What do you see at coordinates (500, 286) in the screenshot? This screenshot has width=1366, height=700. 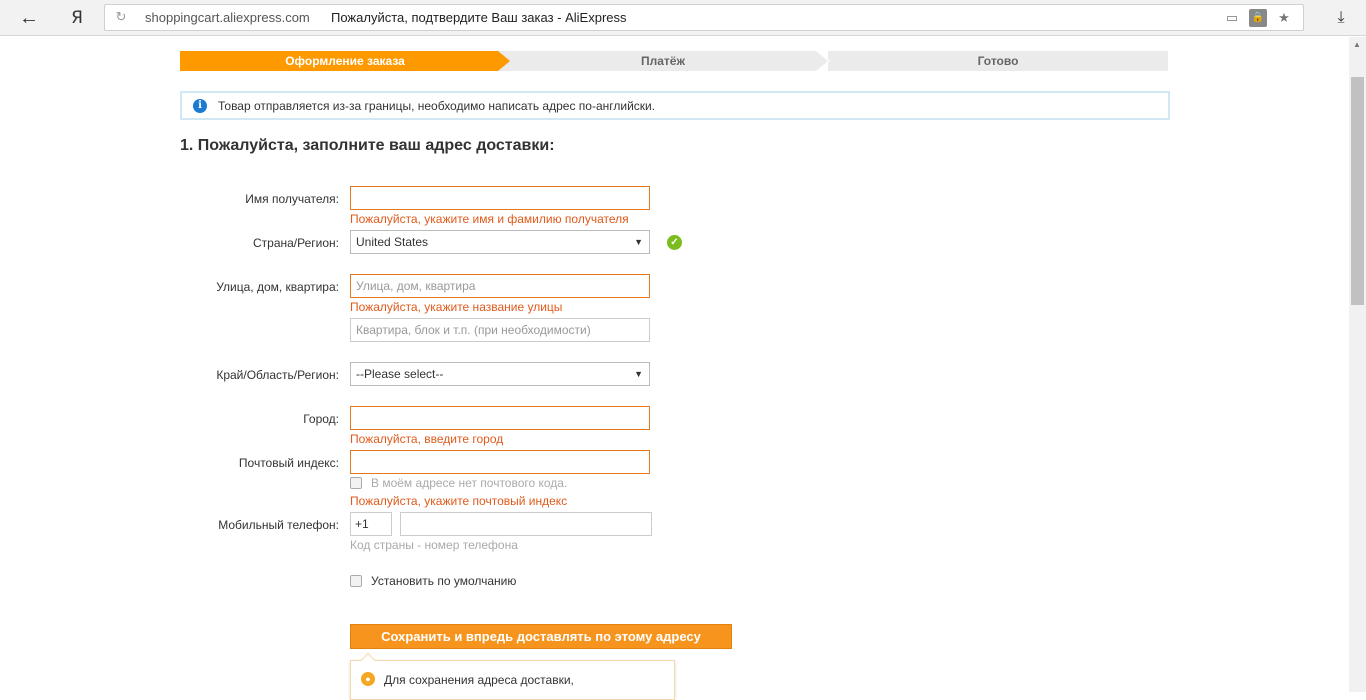 I see `street-input: Улица, дом, квартира` at bounding box center [500, 286].